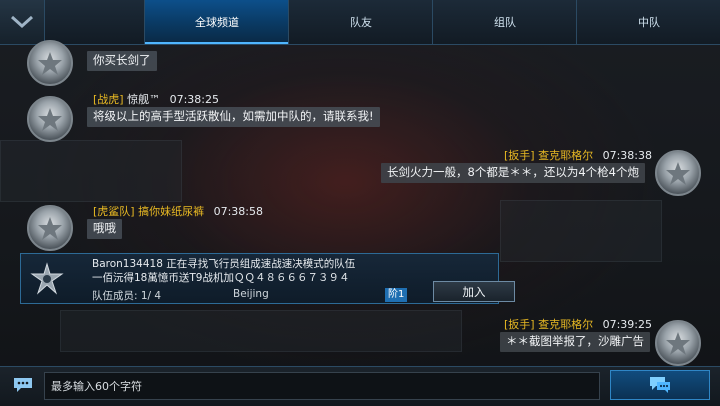  Describe the element at coordinates (143, 99) in the screenshot. I see `sender-name: 惊舰™` at that location.